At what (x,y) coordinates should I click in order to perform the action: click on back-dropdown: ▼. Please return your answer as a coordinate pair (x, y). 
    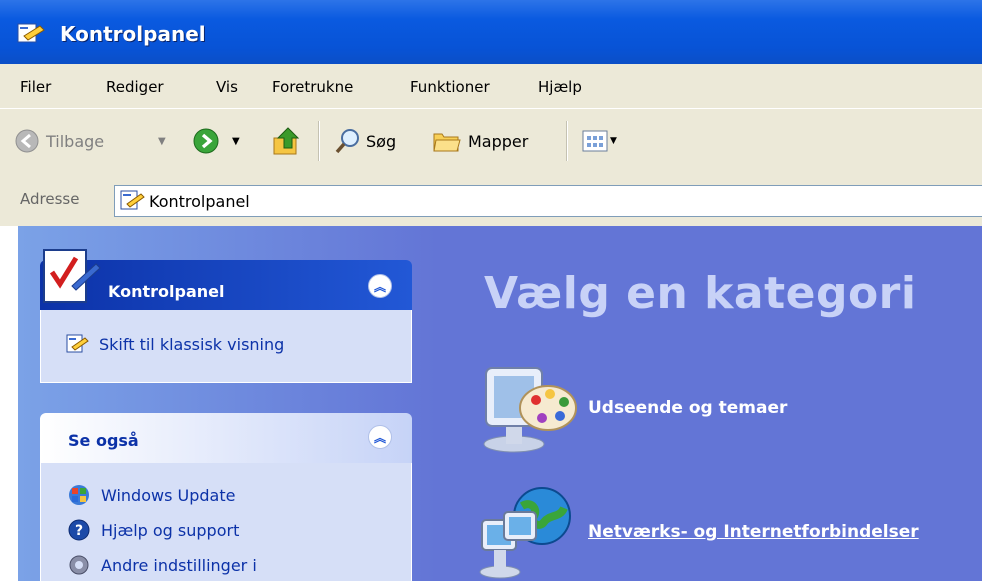
    Looking at the image, I should click on (162, 141).